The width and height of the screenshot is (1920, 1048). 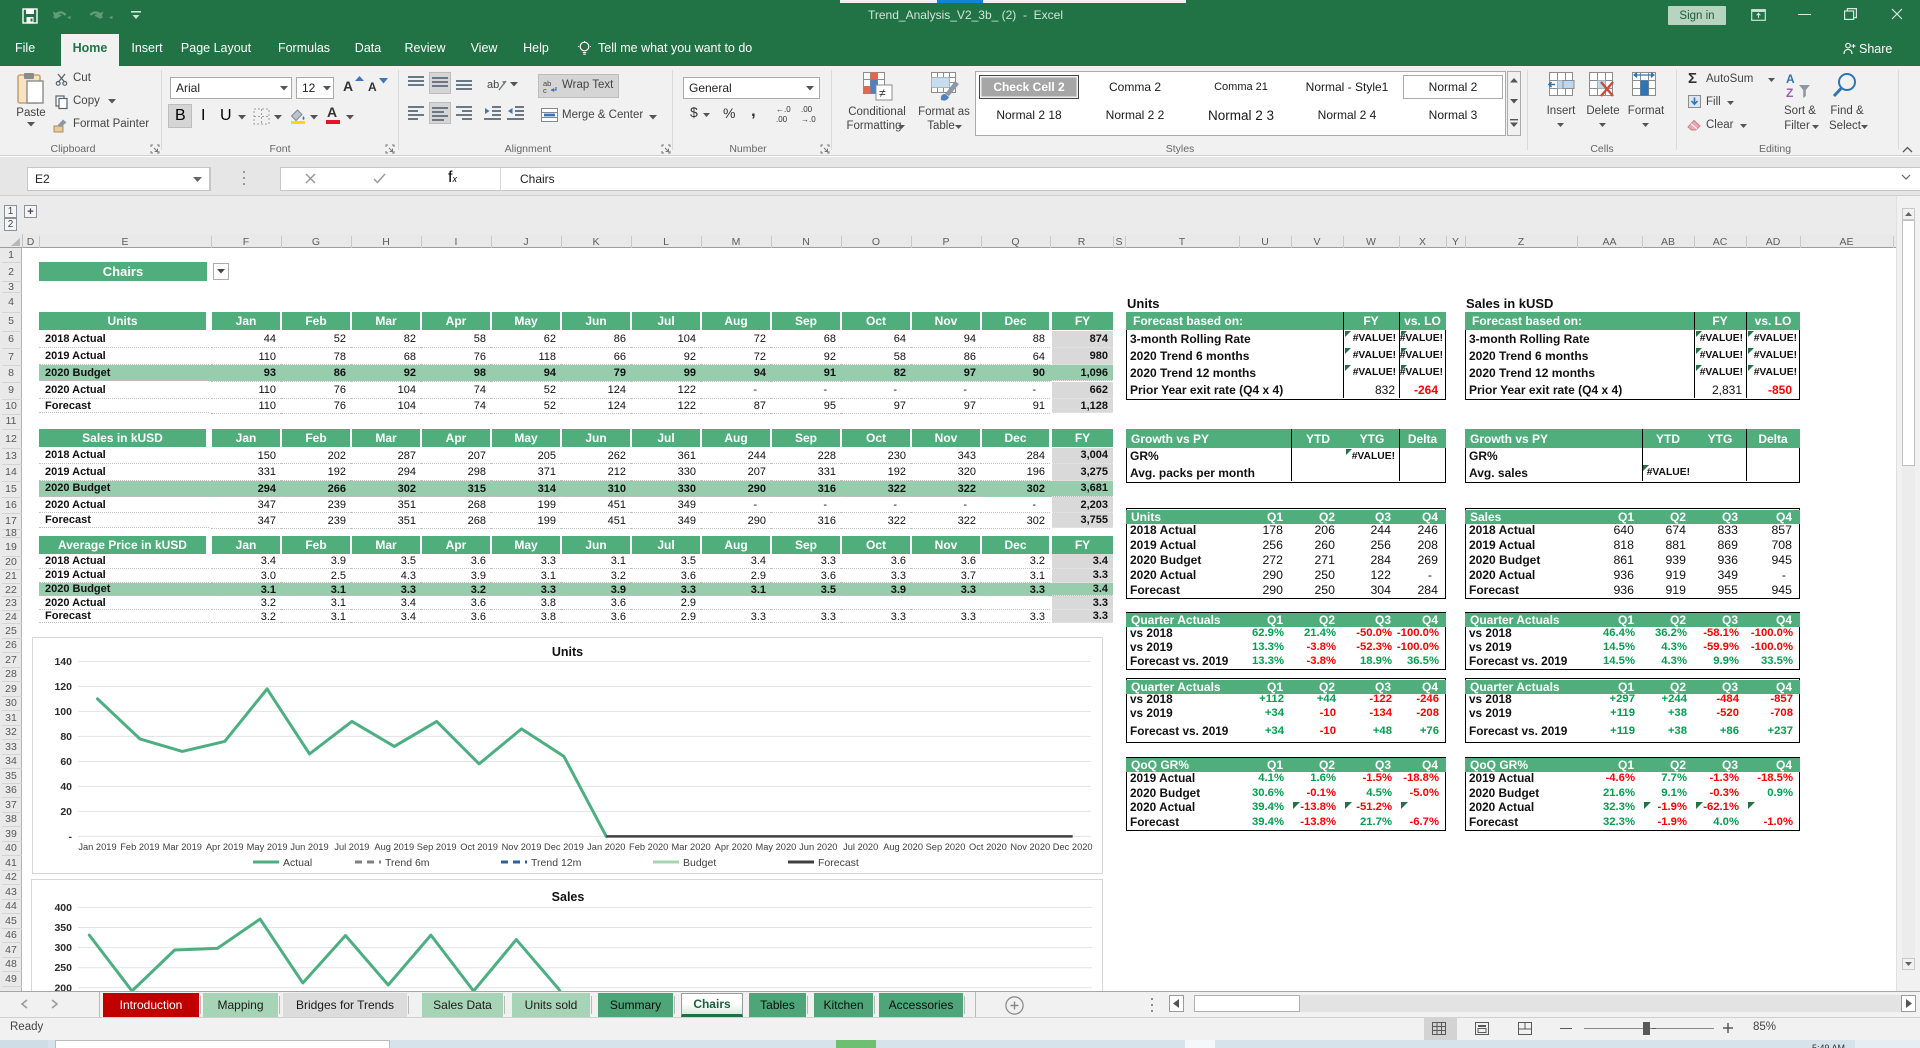 I want to click on svg-text: Jan 2019, so click(x=97, y=847).